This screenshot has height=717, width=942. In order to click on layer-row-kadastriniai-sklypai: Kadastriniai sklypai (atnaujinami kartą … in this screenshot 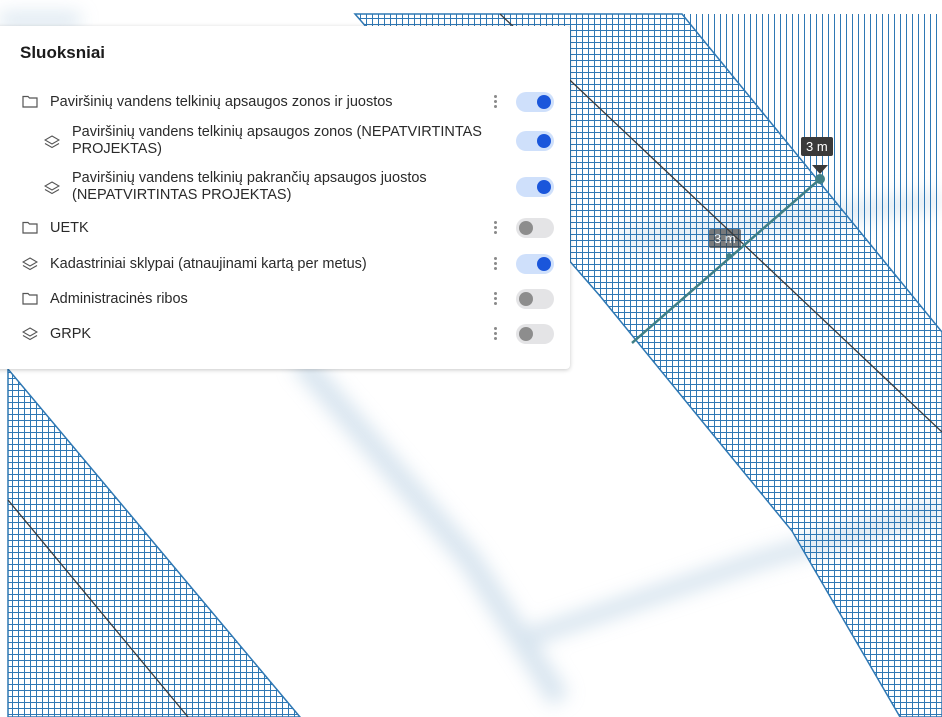, I will do `click(285, 264)`.